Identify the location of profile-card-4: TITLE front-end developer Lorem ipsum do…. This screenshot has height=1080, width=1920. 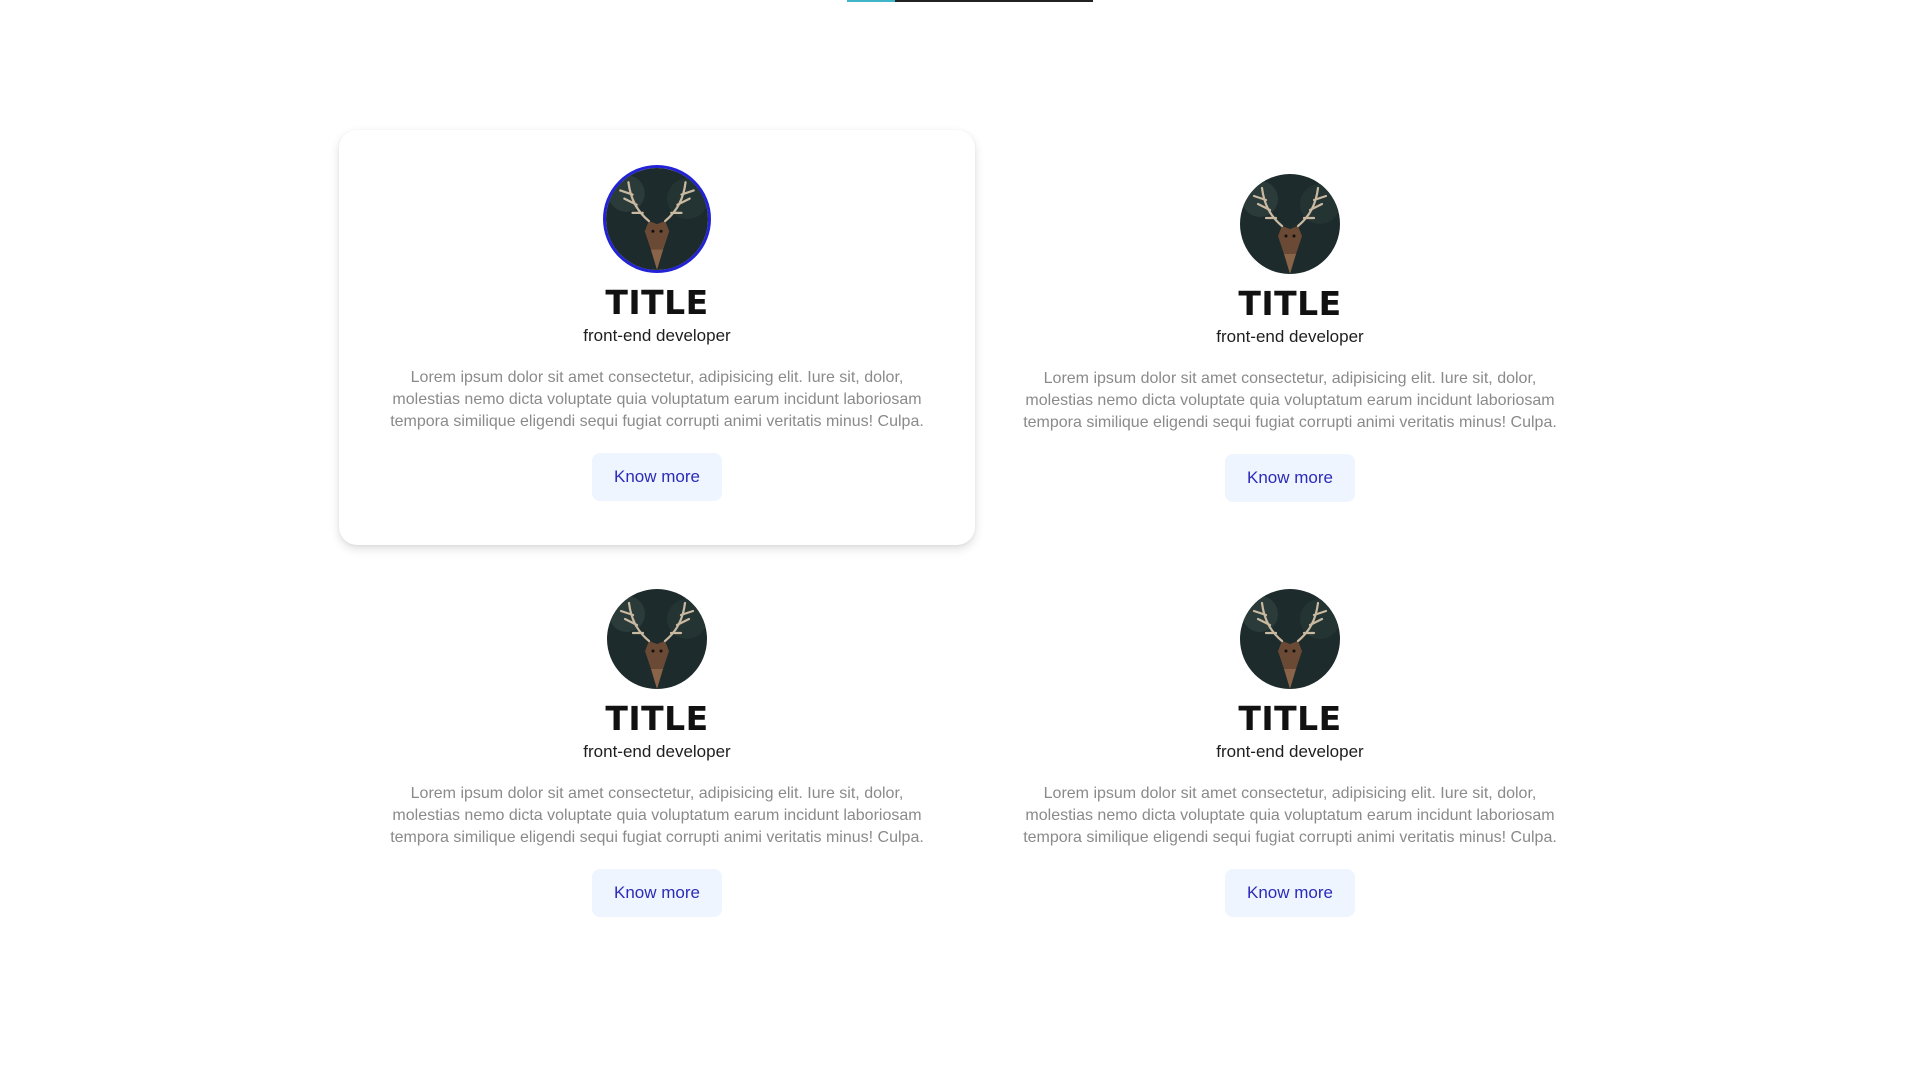
(1290, 745).